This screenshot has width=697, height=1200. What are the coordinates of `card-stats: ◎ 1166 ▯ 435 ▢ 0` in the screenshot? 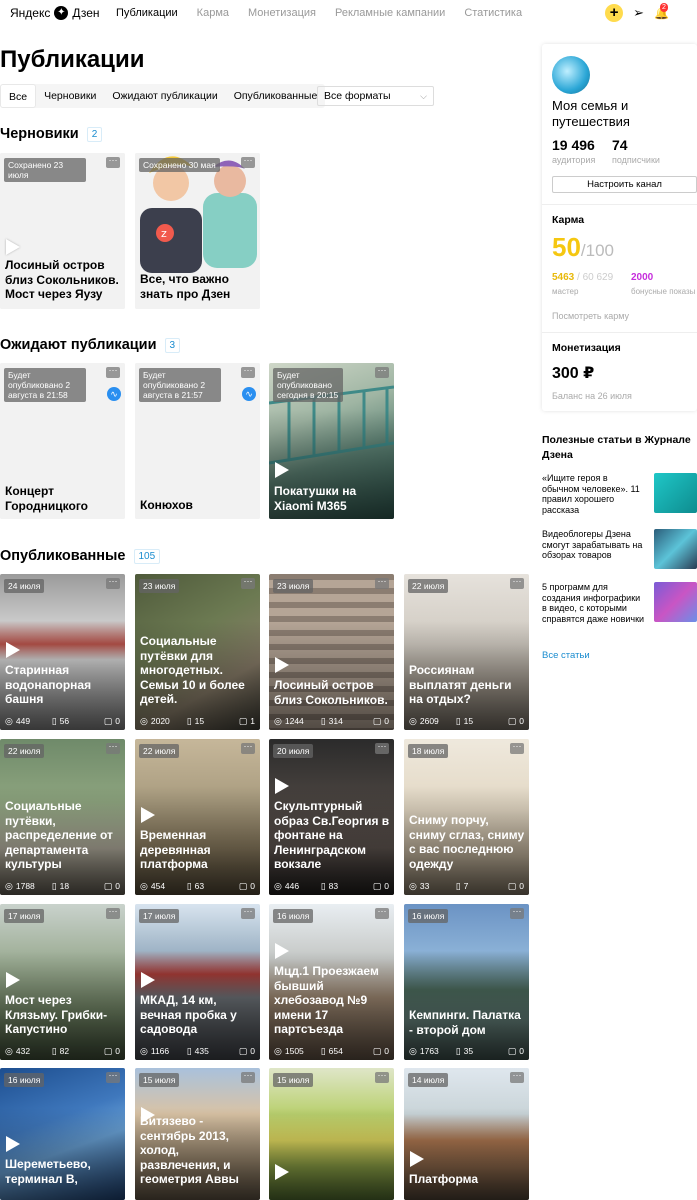 It's located at (197, 1051).